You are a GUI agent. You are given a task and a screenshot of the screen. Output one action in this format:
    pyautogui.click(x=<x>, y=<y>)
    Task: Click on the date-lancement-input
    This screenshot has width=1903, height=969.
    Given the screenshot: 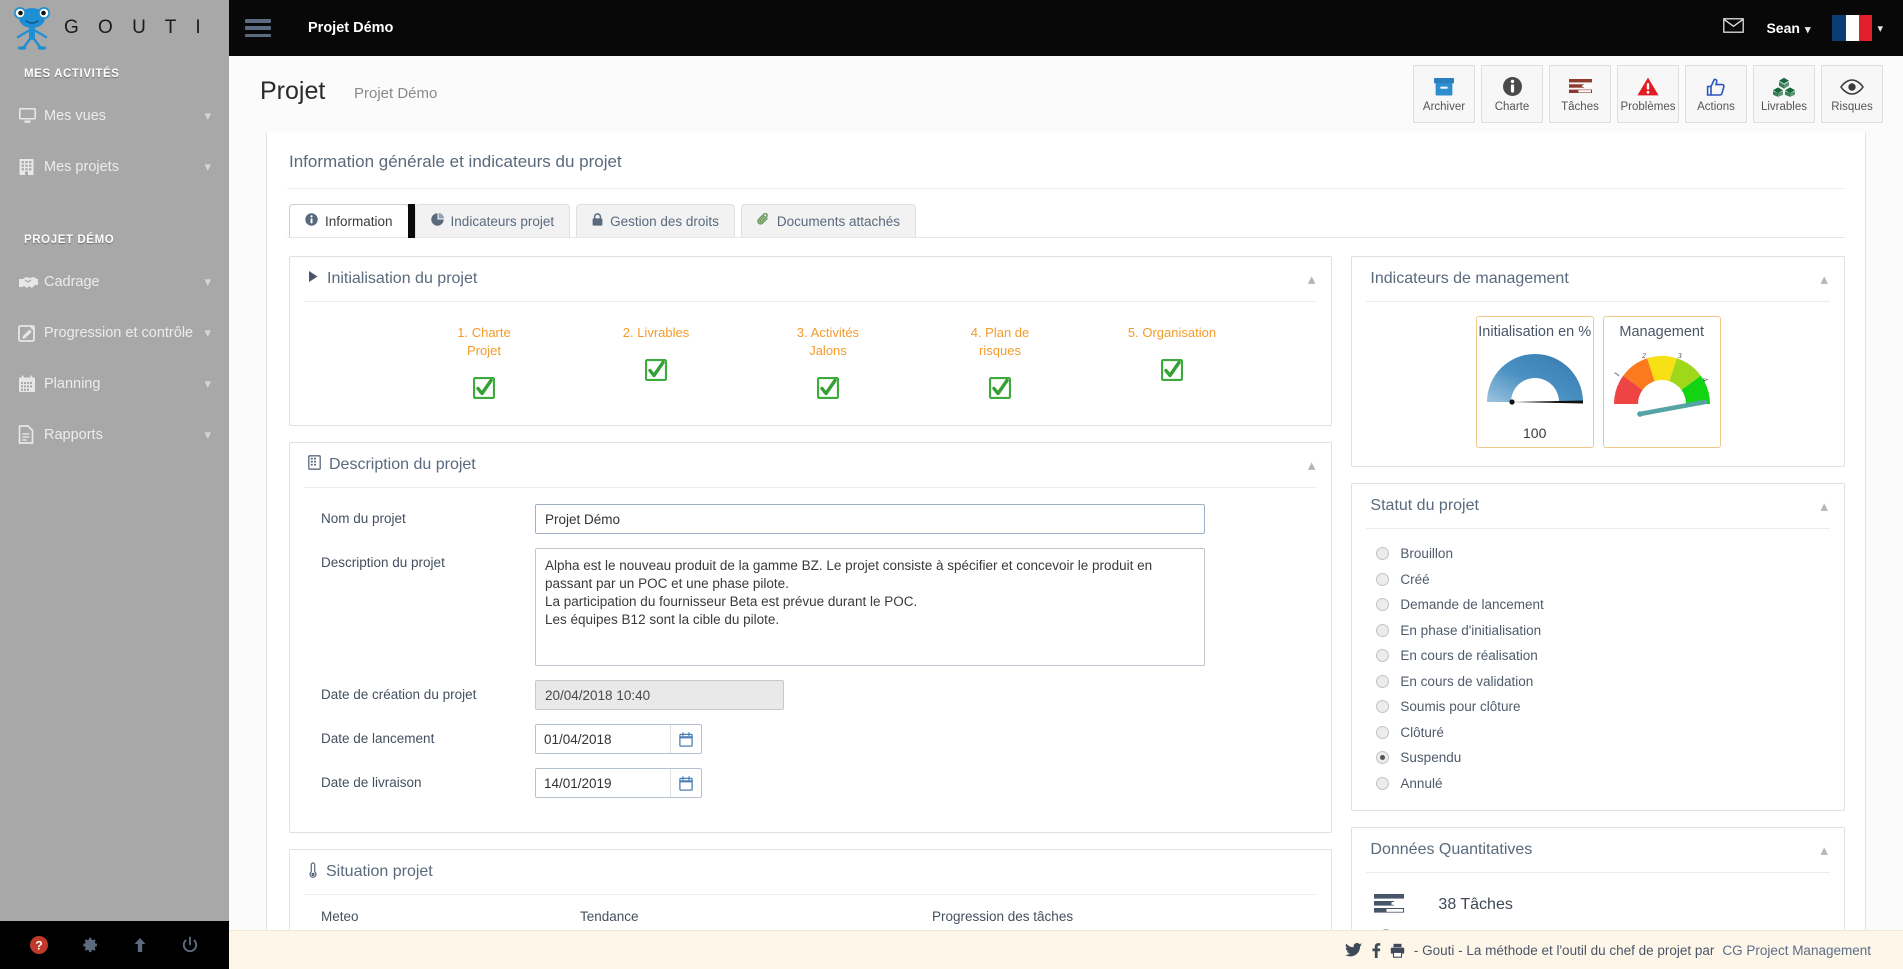 What is the action you would take?
    pyautogui.click(x=603, y=739)
    